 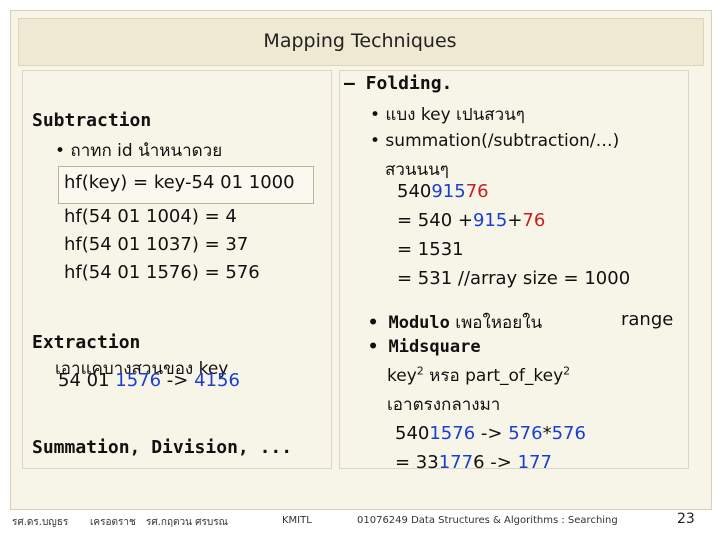 I want to click on footer-author-2: เครอตราช, so click(x=113, y=522).